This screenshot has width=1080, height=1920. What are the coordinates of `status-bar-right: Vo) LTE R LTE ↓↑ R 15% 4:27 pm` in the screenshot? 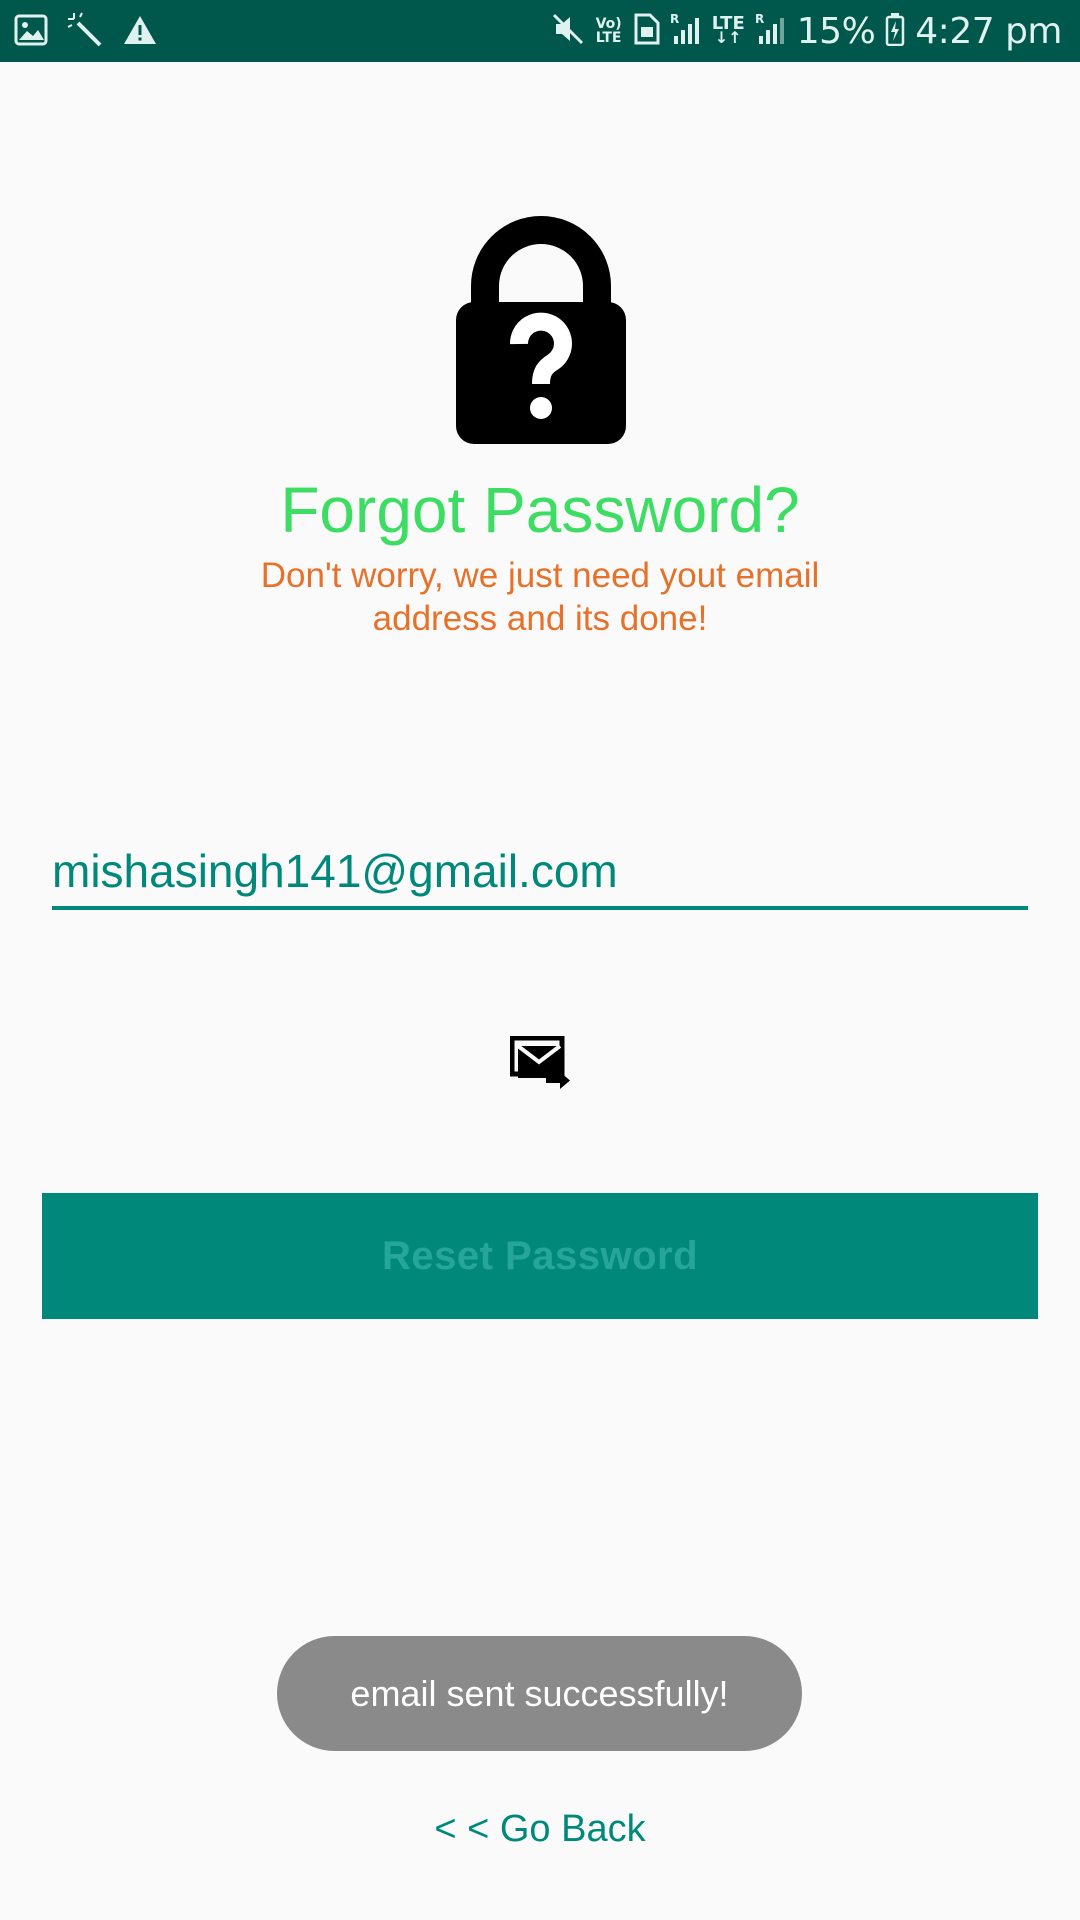 It's located at (807, 31).